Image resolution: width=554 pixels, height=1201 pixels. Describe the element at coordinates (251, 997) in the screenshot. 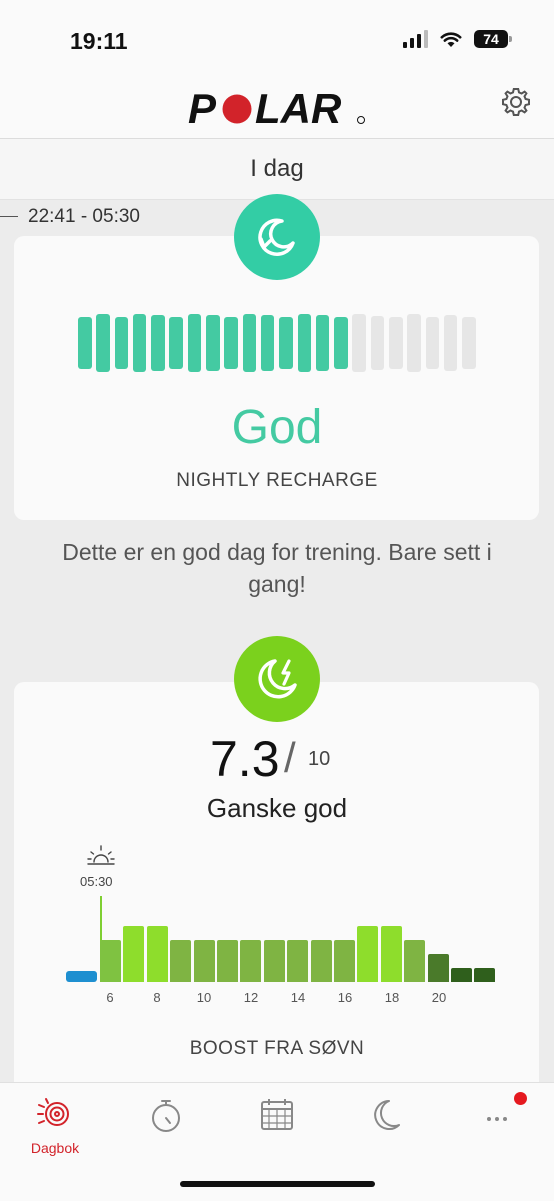

I see `chart-x-tick: 12` at that location.